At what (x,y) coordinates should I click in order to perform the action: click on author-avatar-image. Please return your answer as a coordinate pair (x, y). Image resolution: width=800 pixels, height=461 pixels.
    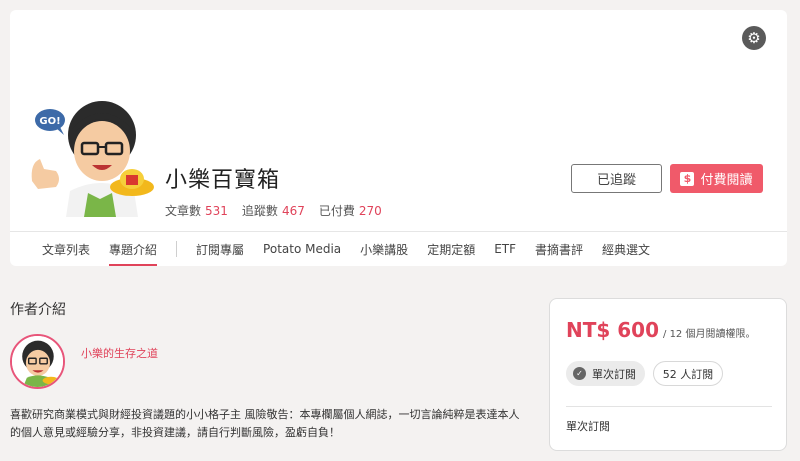
    Looking at the image, I should click on (37, 361).